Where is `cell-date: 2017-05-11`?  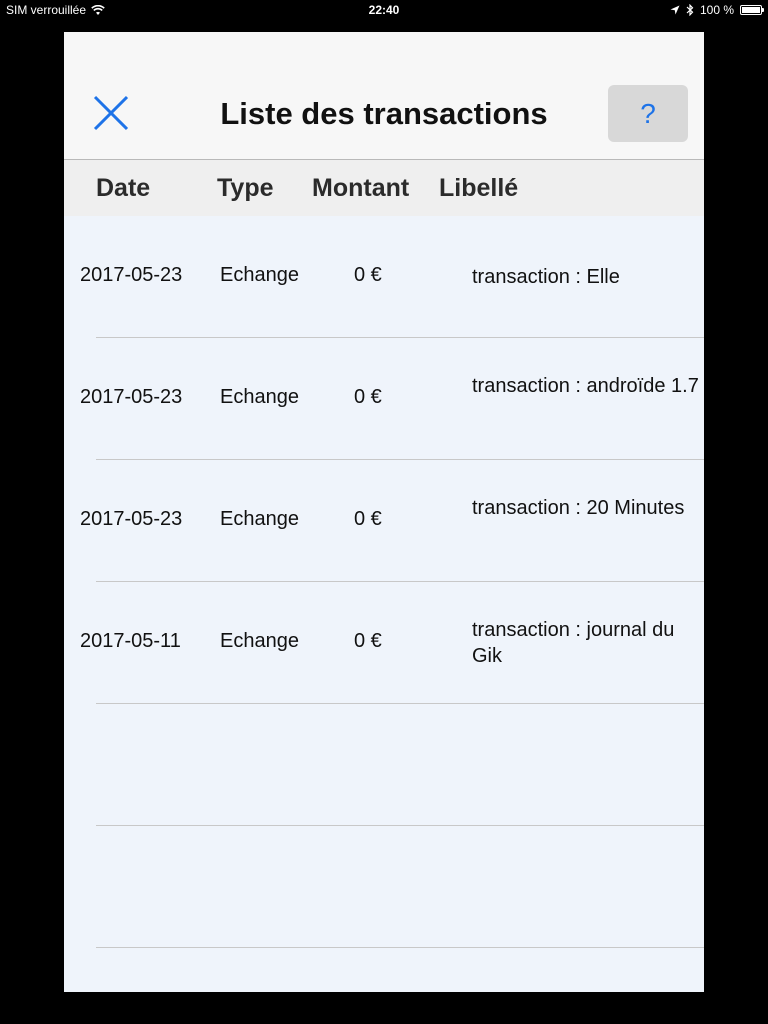
cell-date: 2017-05-11 is located at coordinates (130, 641).